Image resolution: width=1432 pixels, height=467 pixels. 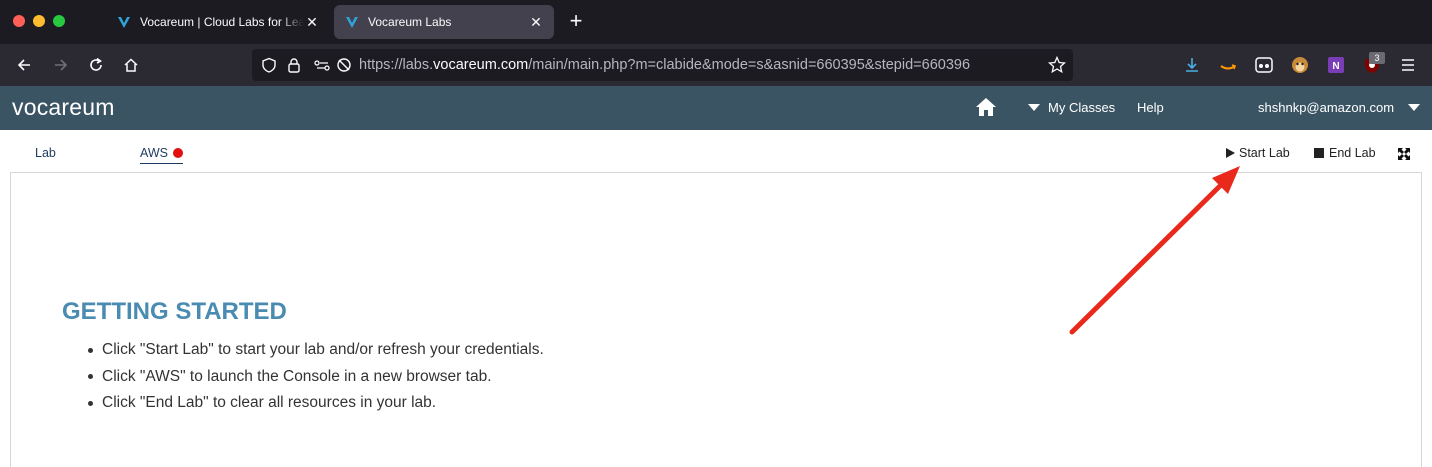 I want to click on end-lab-button: End Lab, so click(x=1345, y=153).